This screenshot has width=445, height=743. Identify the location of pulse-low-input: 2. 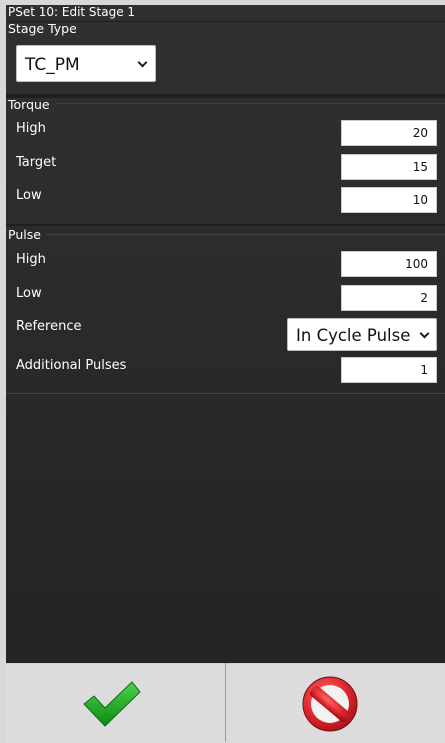
(389, 298).